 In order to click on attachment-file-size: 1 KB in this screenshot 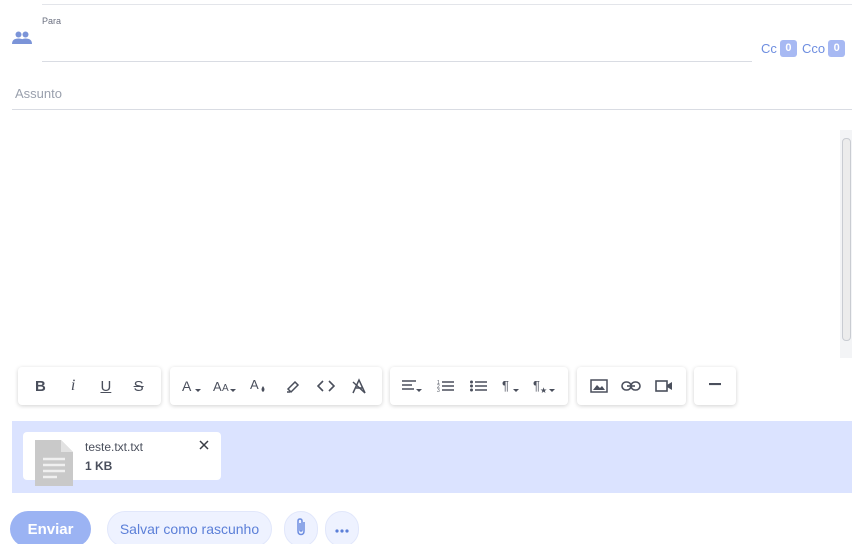, I will do `click(99, 466)`.